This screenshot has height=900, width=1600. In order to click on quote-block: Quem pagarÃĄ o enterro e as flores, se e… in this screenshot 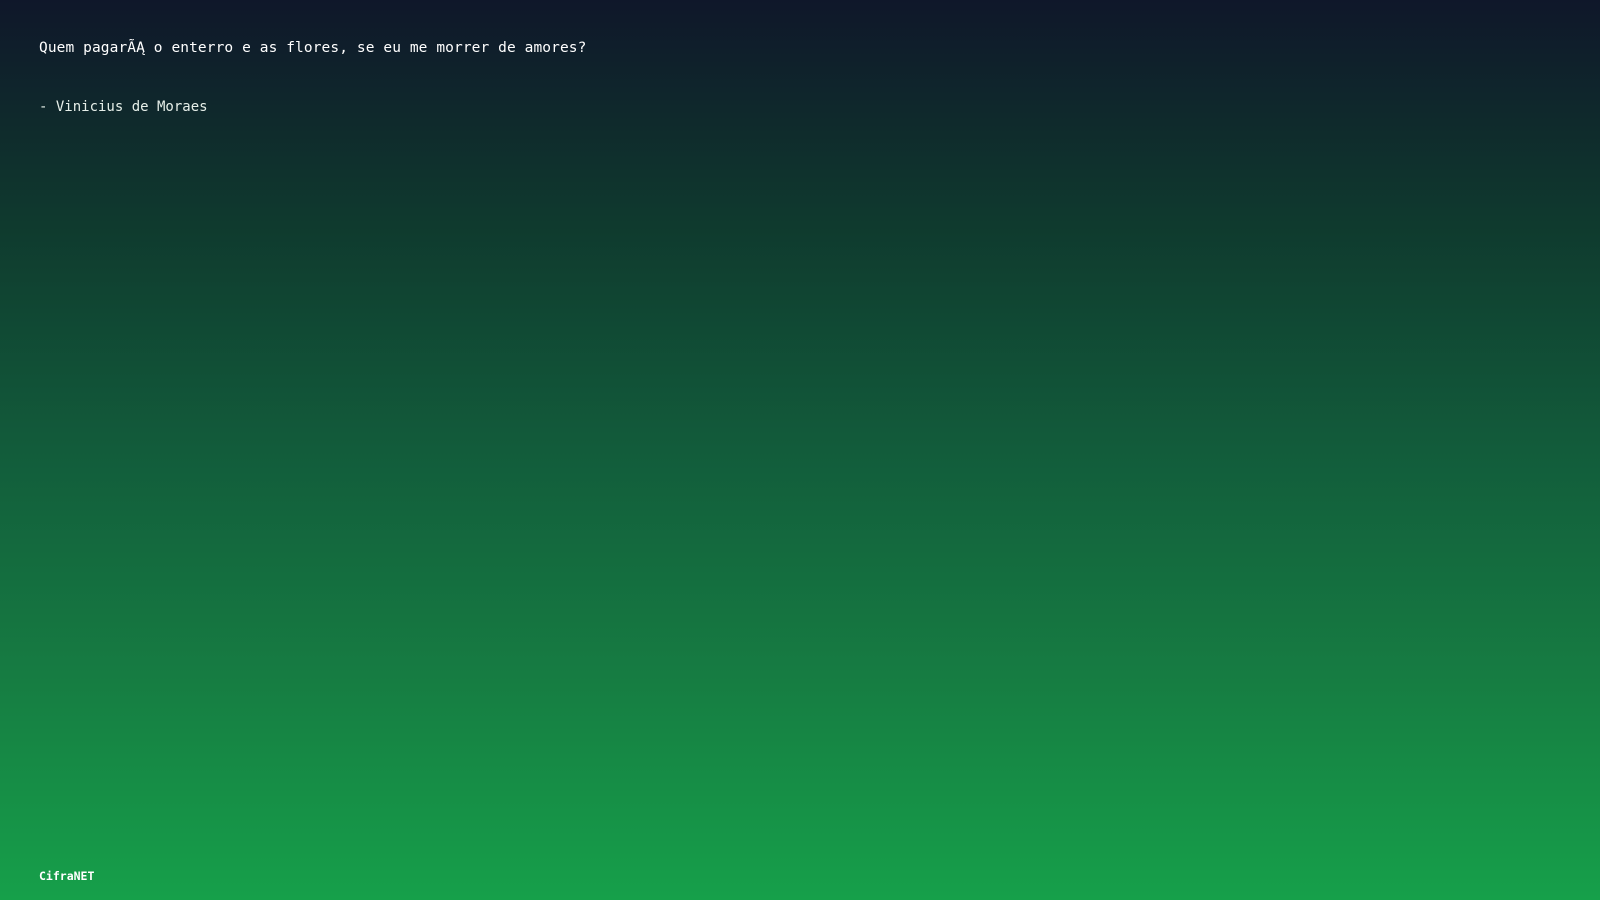, I will do `click(739, 77)`.